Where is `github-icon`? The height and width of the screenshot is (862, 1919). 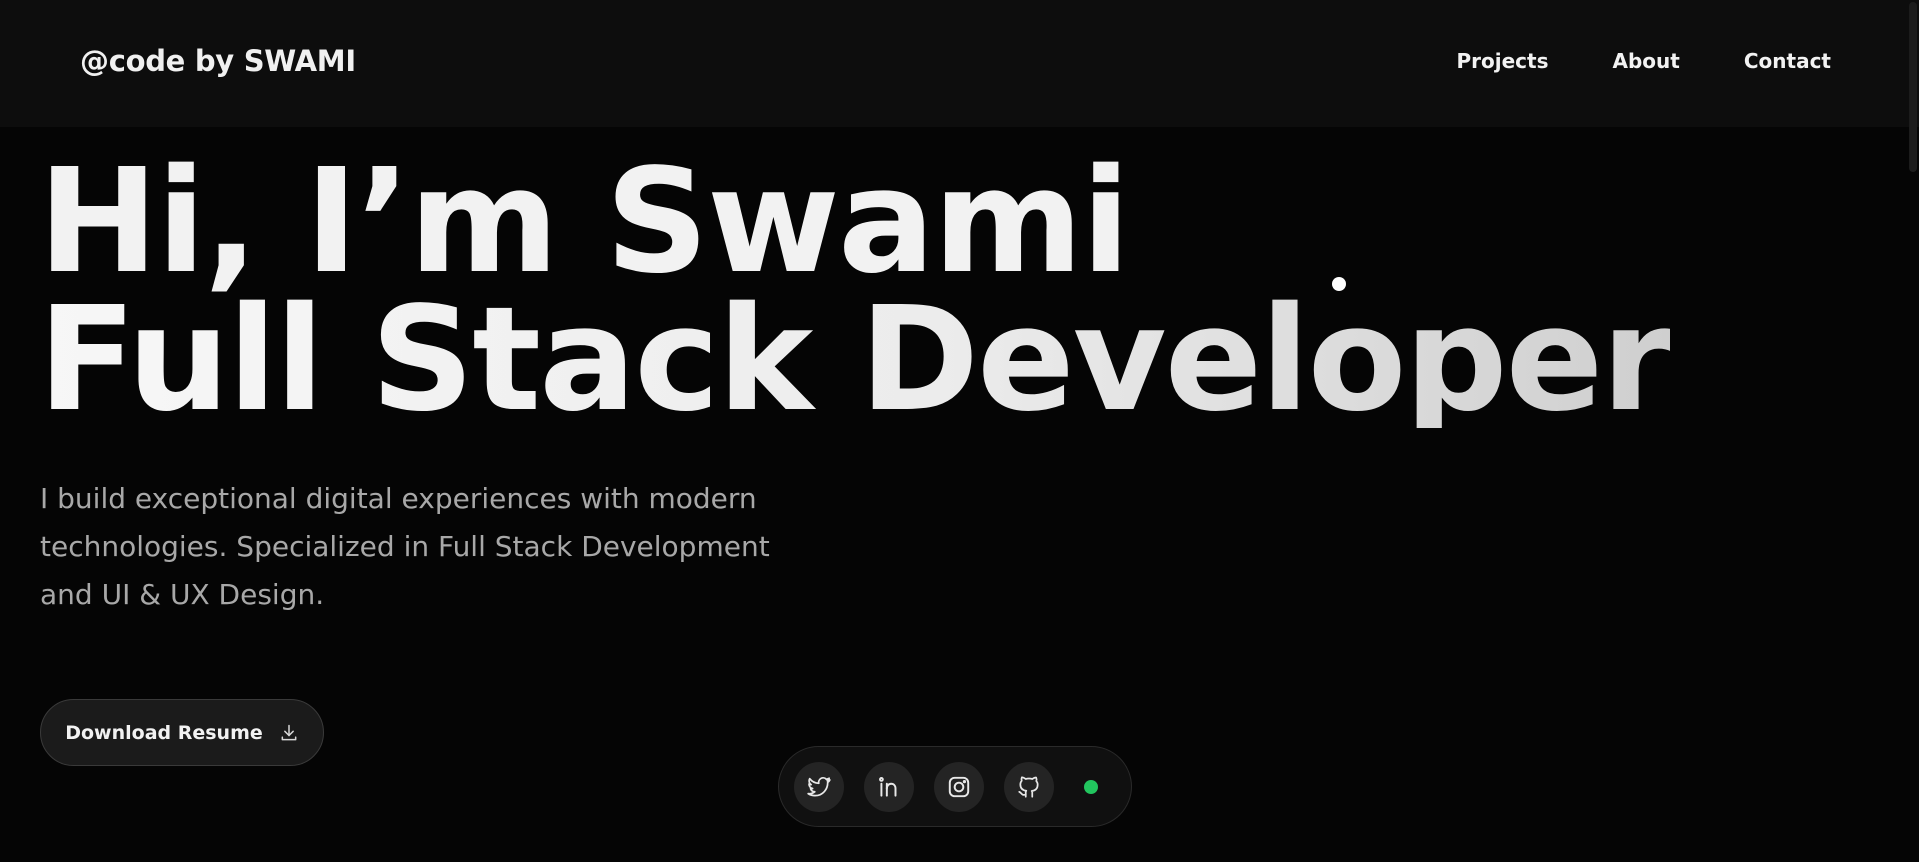
github-icon is located at coordinates (1028, 786).